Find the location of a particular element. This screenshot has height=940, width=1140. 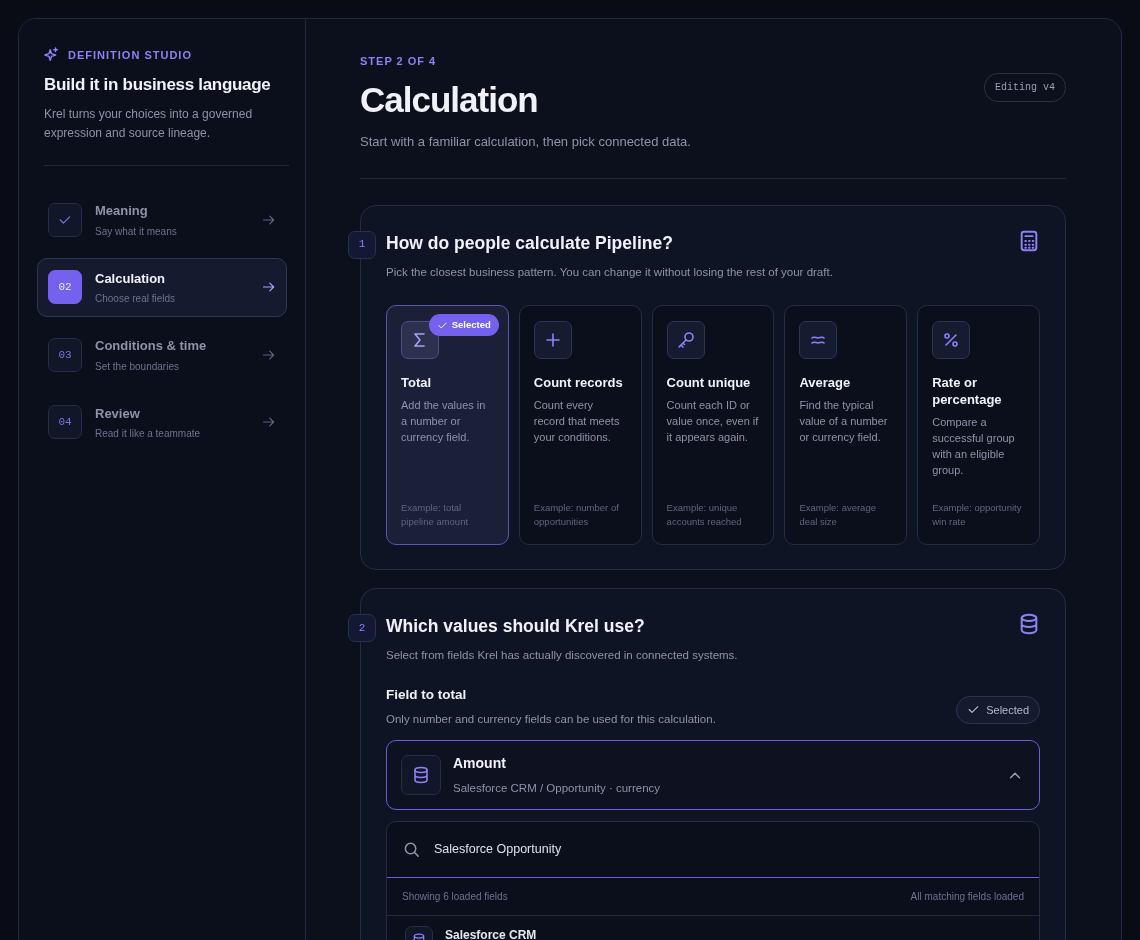

option-description: Find the typical value of a number or currency field. is located at coordinates (844, 421).